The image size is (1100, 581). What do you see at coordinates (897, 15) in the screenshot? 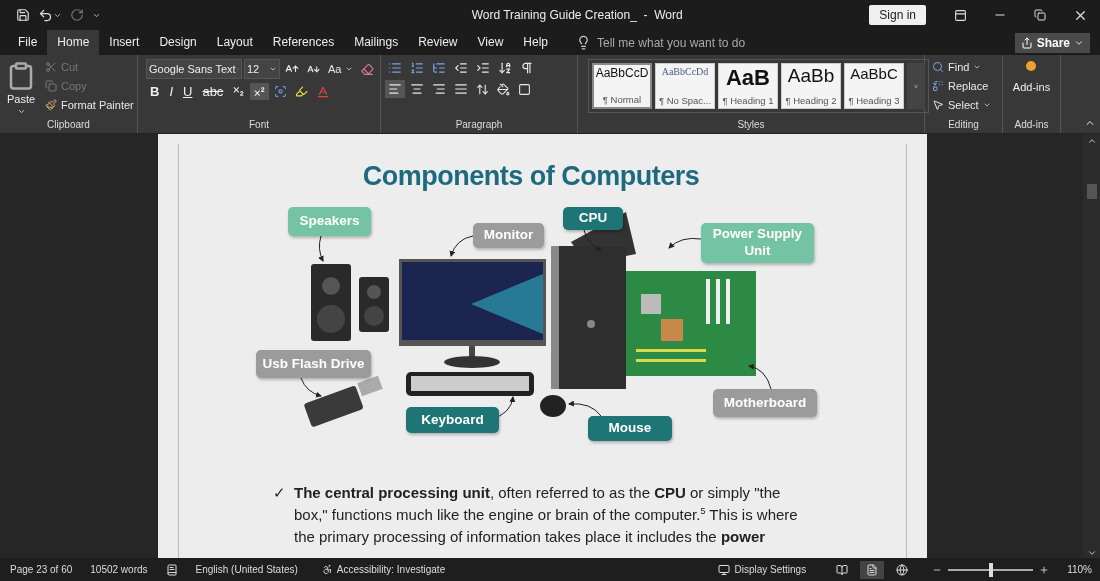
I see `sign-in-button: Sign in` at bounding box center [897, 15].